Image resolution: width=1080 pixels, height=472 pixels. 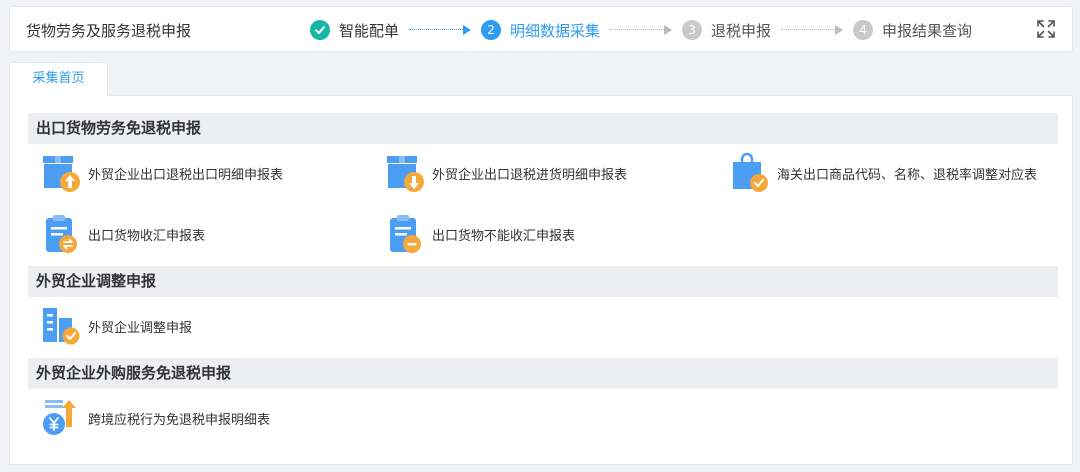 I want to click on item-label: 跨境应税行为免退税申报明细表, so click(x=179, y=420).